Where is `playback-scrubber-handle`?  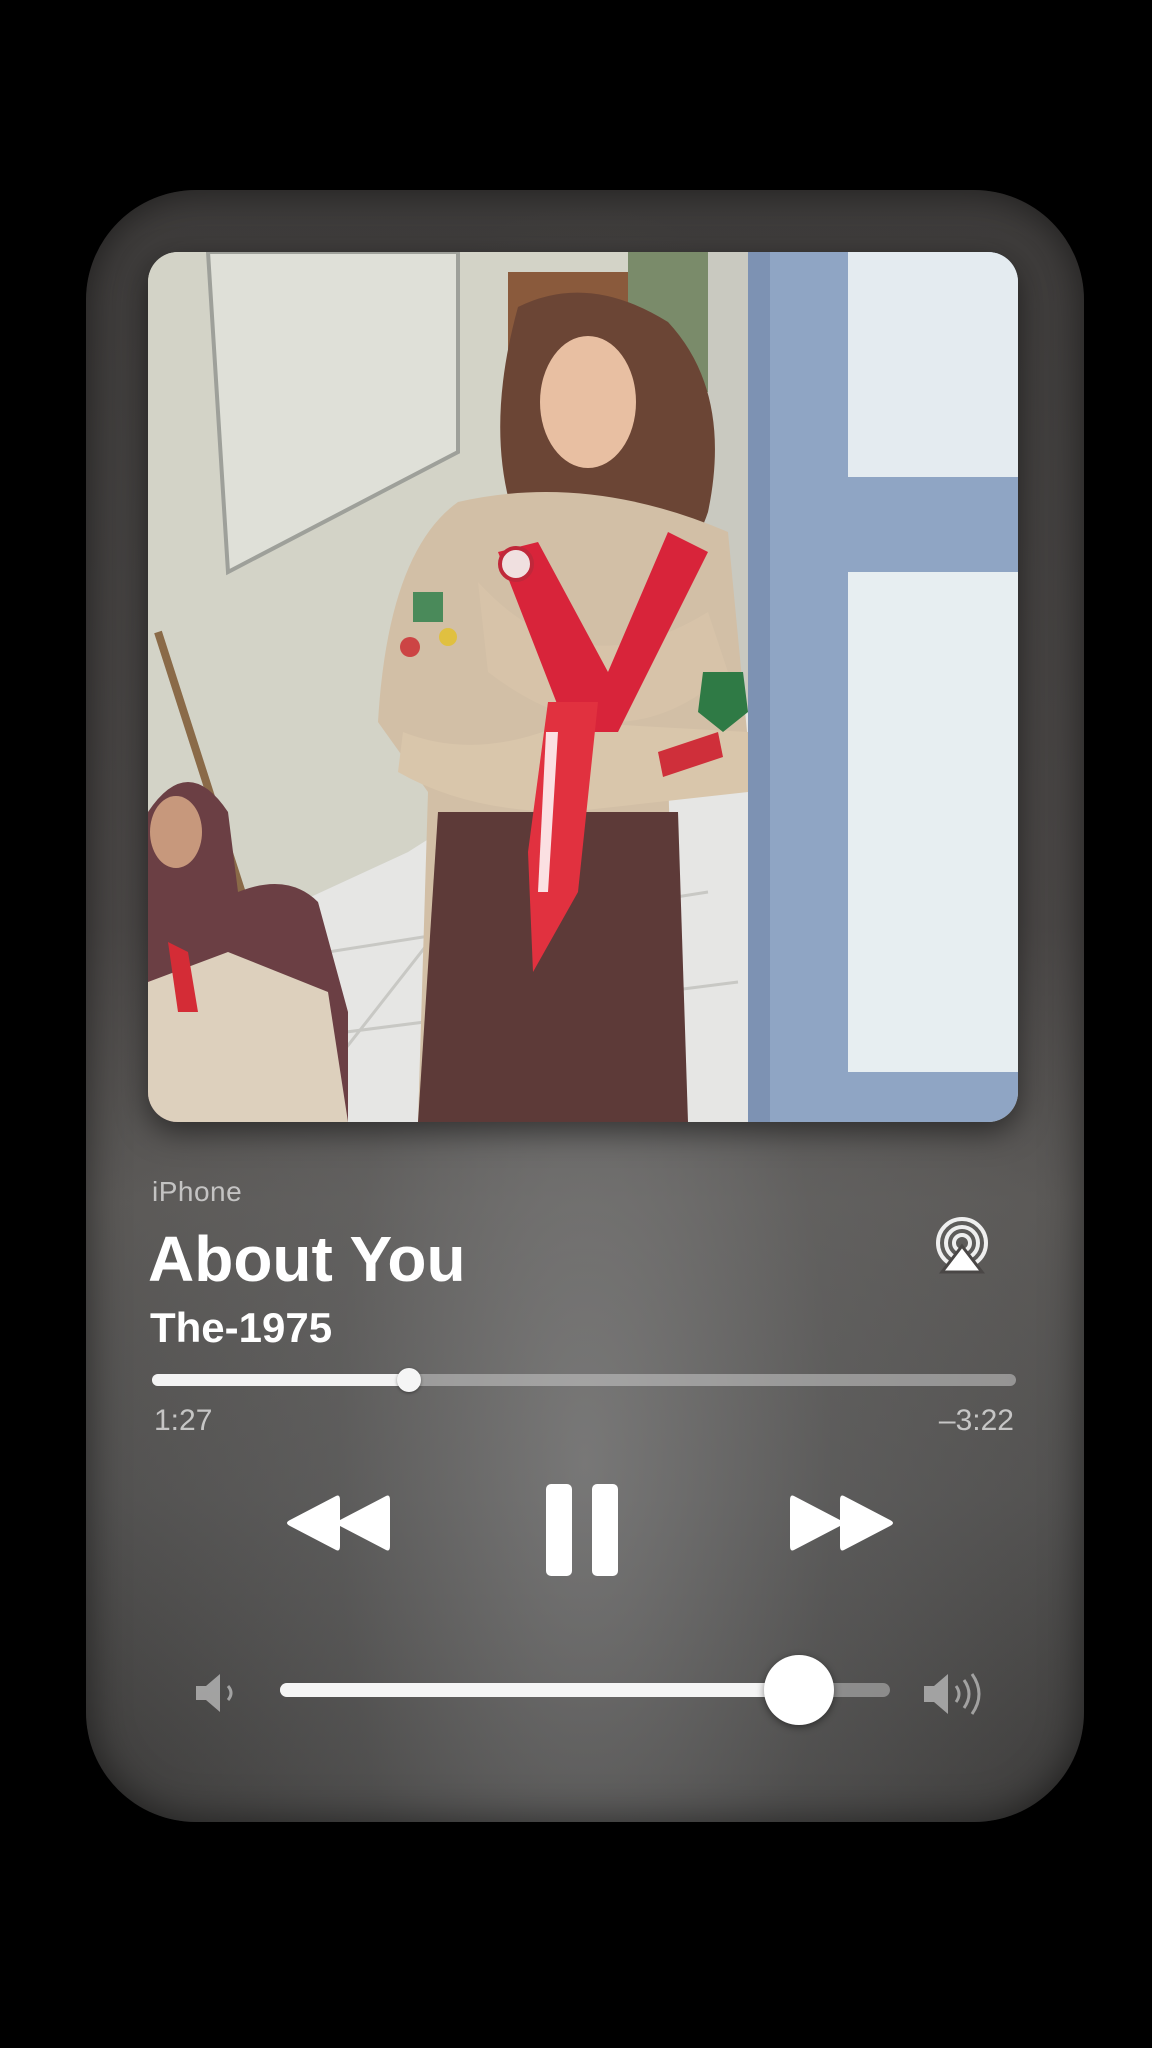 playback-scrubber-handle is located at coordinates (409, 1380).